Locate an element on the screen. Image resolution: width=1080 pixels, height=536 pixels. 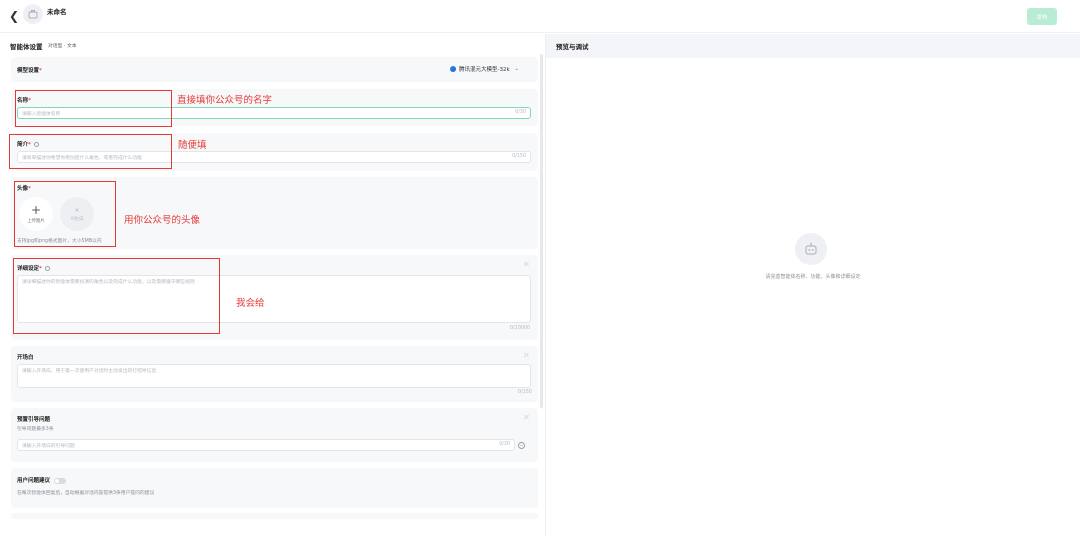
back-arrow-icon: ❮ is located at coordinates (15, 16).